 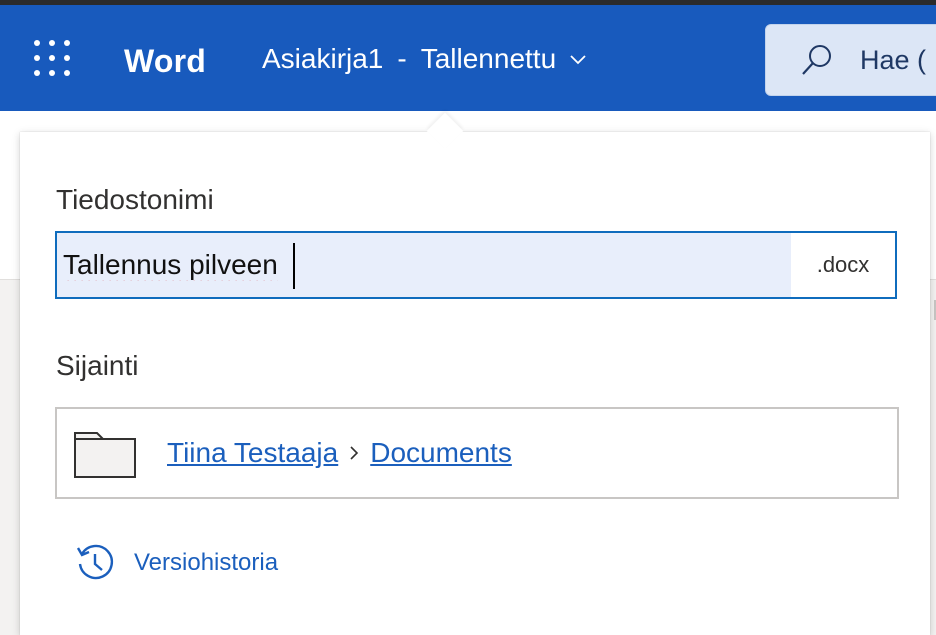 I want to click on save-status: Tallennettu, so click(x=488, y=58).